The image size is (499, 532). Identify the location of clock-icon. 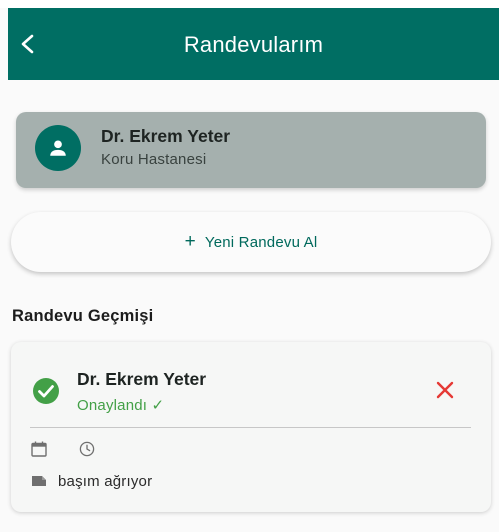
(87, 449).